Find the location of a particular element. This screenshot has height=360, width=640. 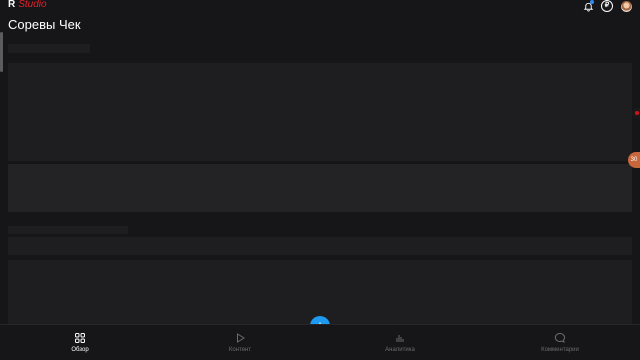

scrollbar-thumb is located at coordinates (1, 52).